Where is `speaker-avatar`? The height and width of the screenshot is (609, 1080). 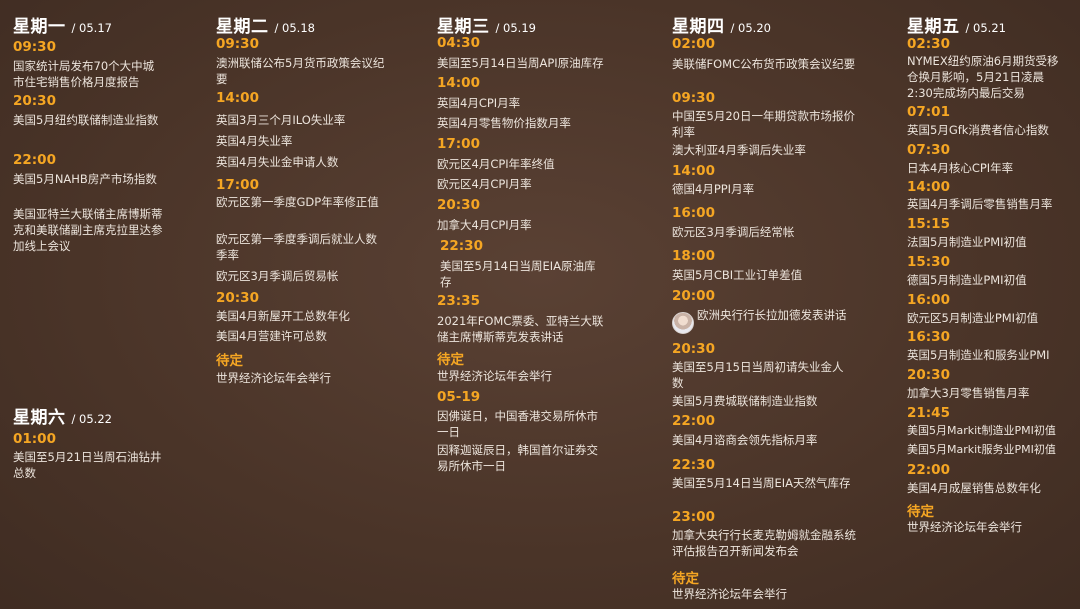
speaker-avatar is located at coordinates (683, 323).